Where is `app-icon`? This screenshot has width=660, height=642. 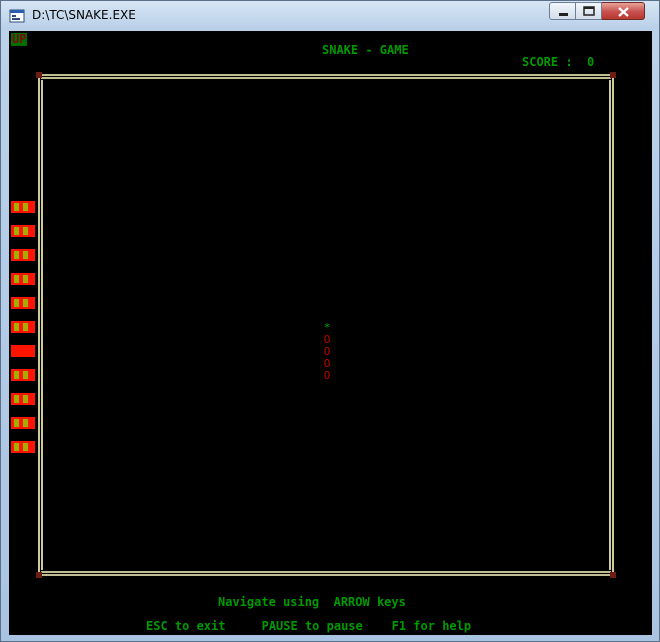
app-icon is located at coordinates (17, 16).